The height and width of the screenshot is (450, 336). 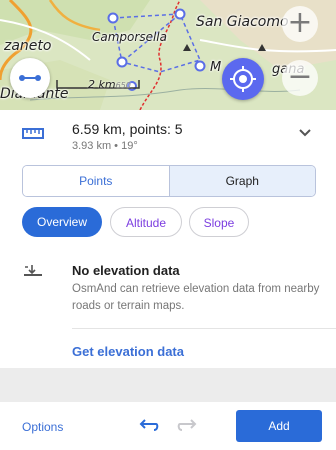 I want to click on distance-subtitle: 3.93 km • 19°, so click(x=105, y=146).